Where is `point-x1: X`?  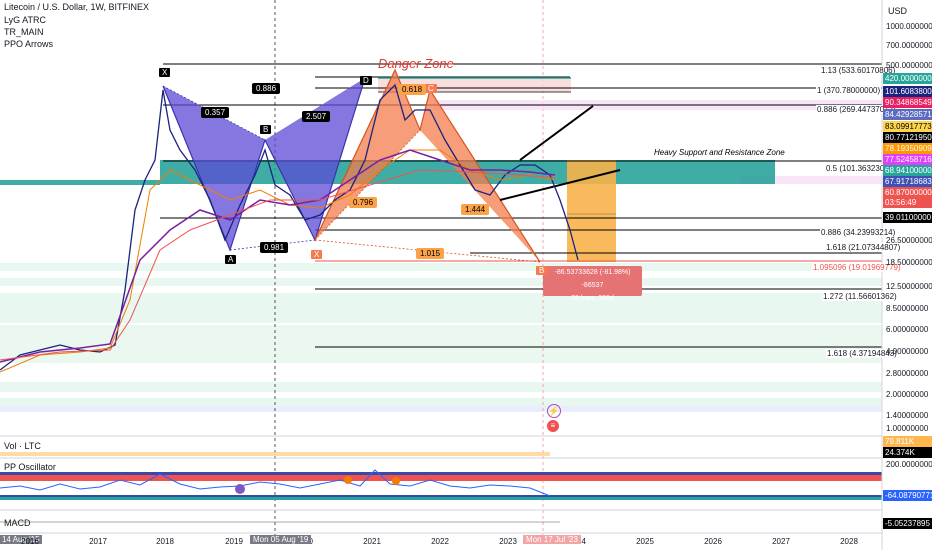
point-x1: X is located at coordinates (165, 72).